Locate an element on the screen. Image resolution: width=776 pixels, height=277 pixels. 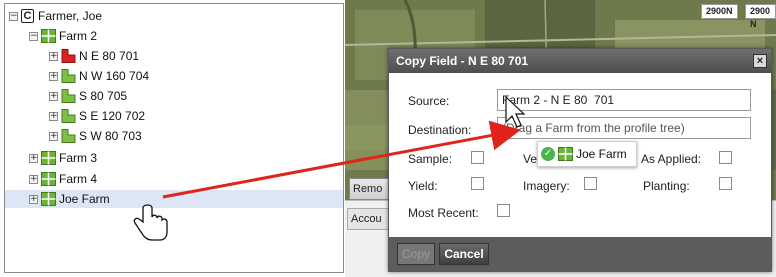
hand-cursor-icon is located at coordinates (150, 222).